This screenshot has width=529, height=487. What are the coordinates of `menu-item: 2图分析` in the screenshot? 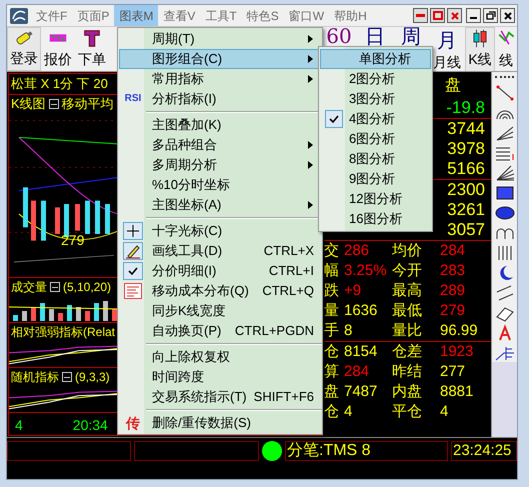 It's located at (375, 79).